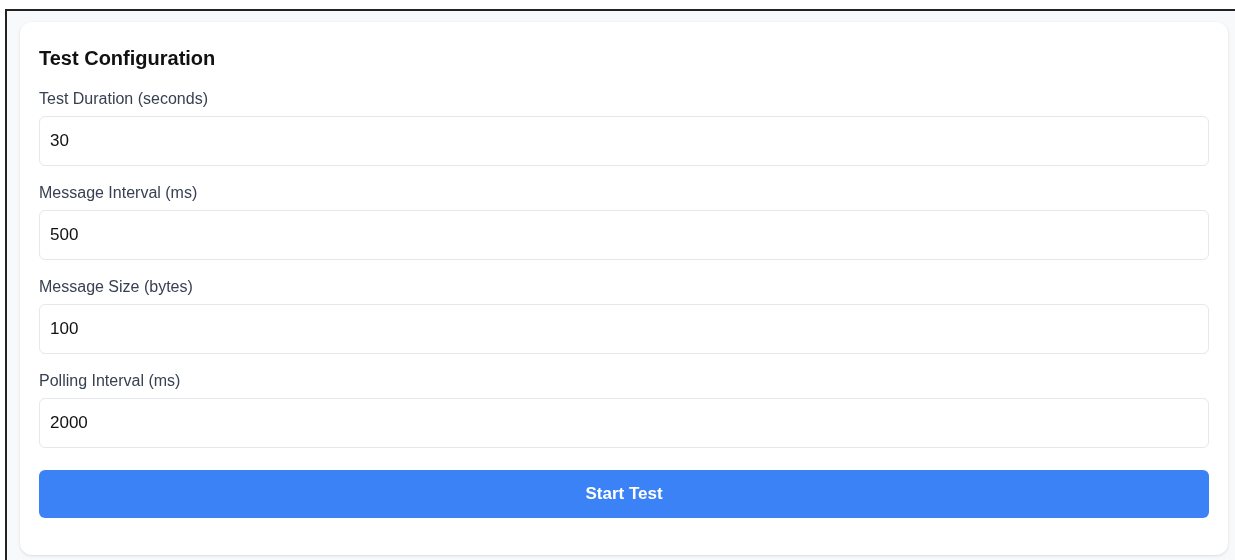  I want to click on field-label: Message Interval (ms), so click(119, 193).